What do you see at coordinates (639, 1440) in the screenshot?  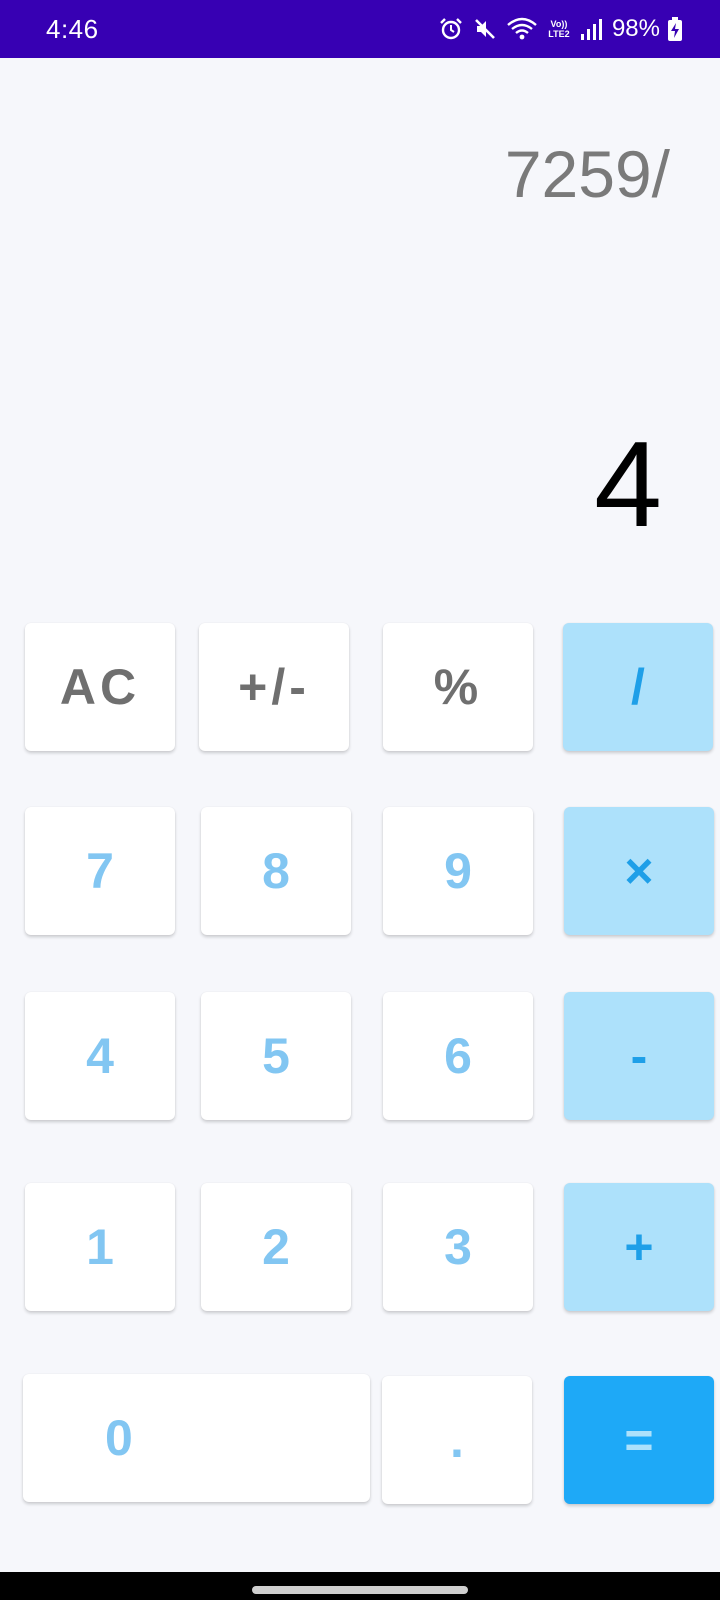 I see `equals-button: =` at bounding box center [639, 1440].